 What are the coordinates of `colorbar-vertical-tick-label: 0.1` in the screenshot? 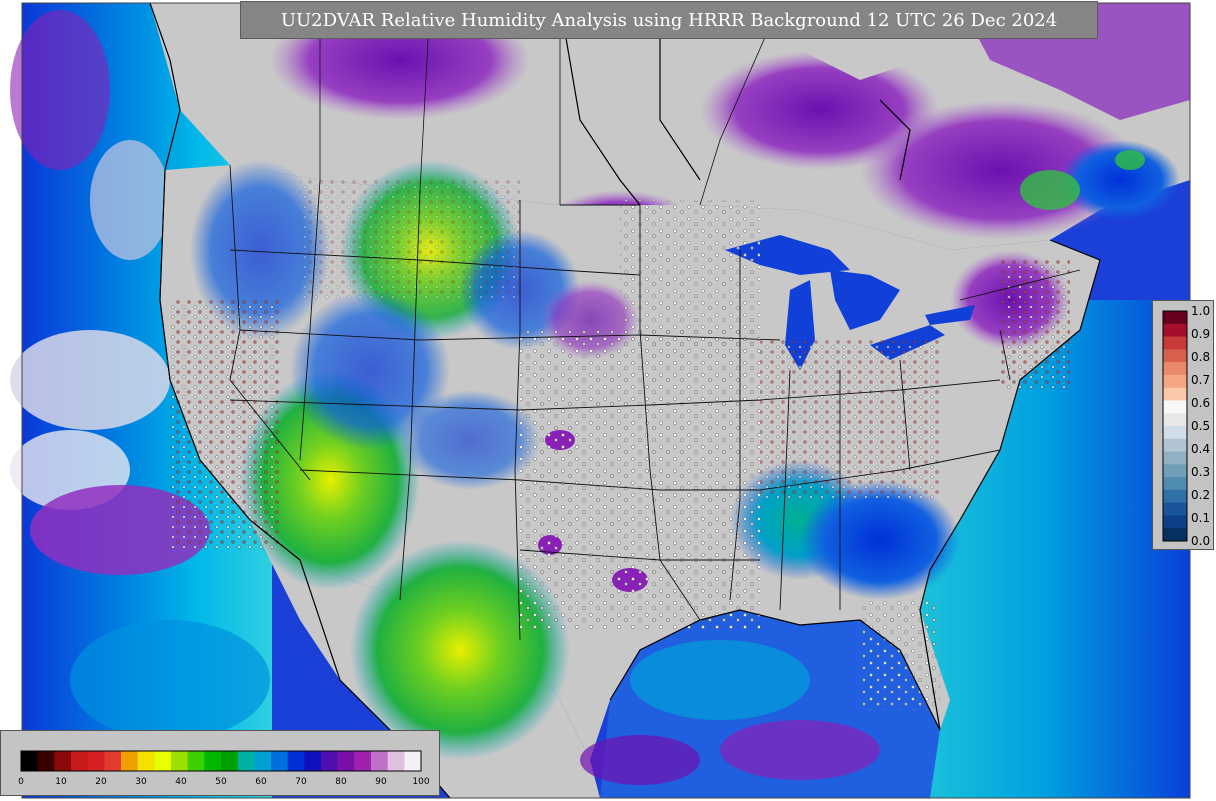 It's located at (1200, 518).